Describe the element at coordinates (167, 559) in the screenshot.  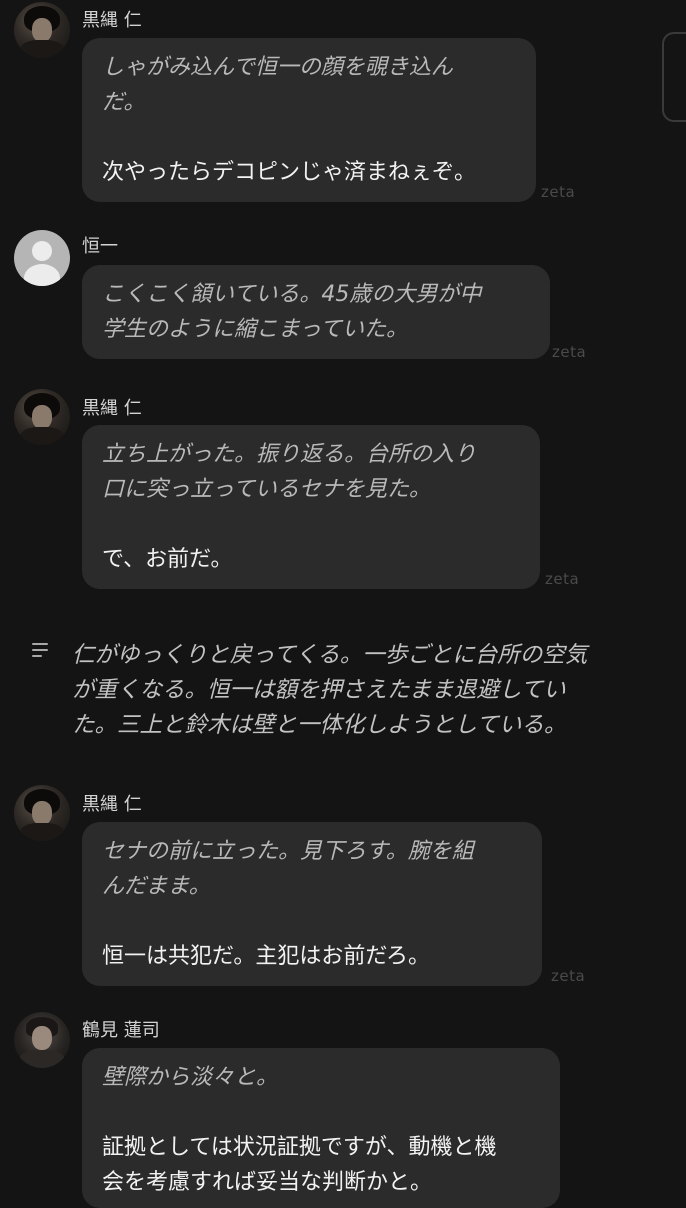
I see `speech-text: で、お前だ。` at that location.